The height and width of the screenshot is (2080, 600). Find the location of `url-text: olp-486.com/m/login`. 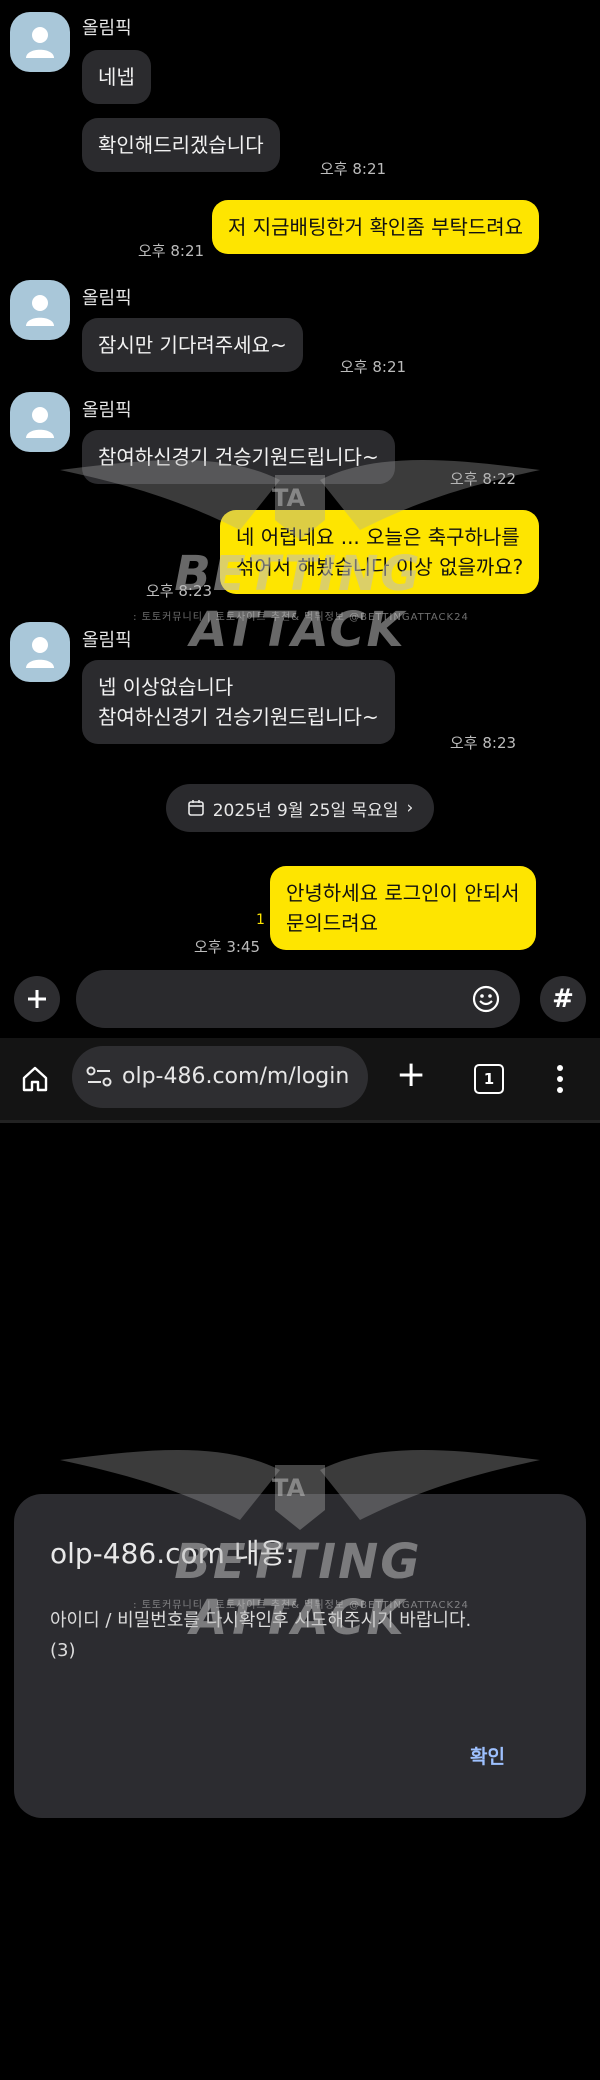

url-text: olp-486.com/m/login is located at coordinates (236, 1076).